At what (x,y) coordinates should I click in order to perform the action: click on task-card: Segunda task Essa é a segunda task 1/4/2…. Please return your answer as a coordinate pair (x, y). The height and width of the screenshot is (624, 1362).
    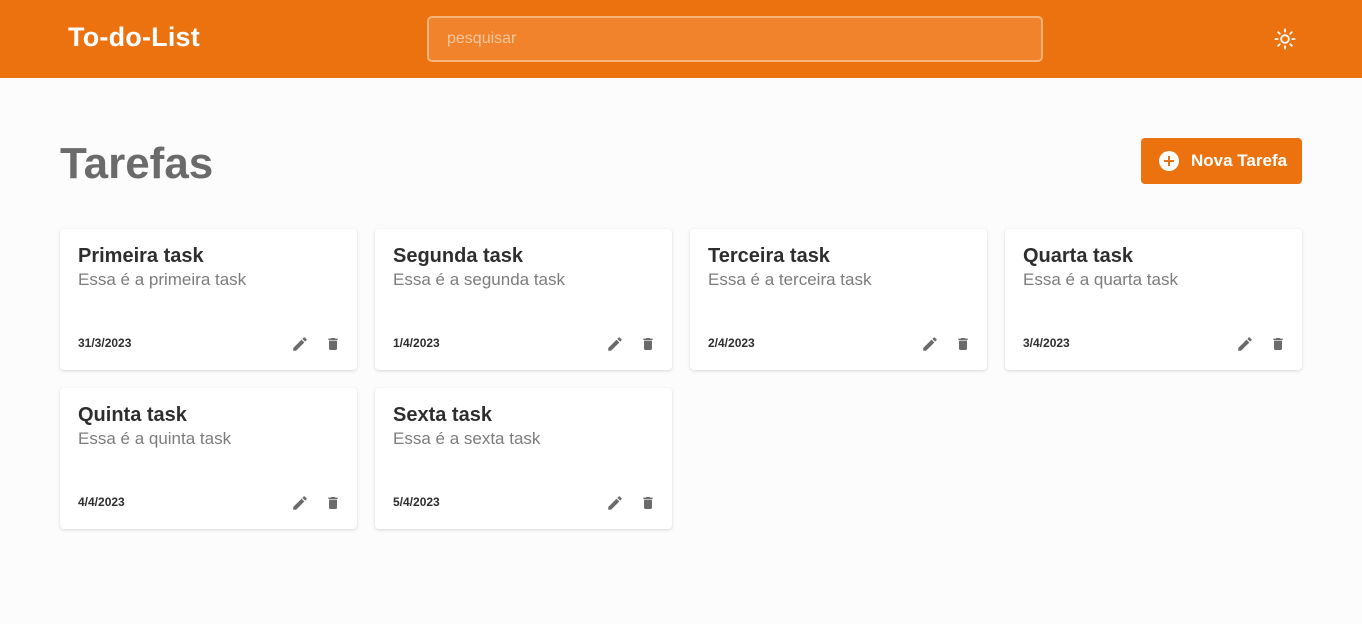
    Looking at the image, I should click on (523, 299).